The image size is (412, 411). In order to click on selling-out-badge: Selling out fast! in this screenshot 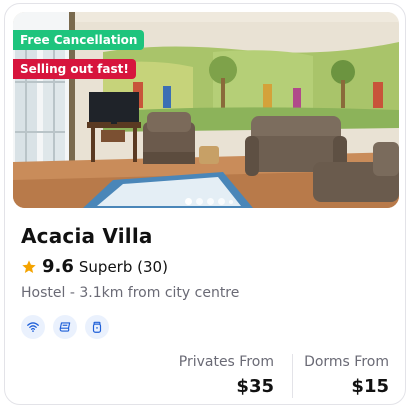, I will do `click(74, 69)`.